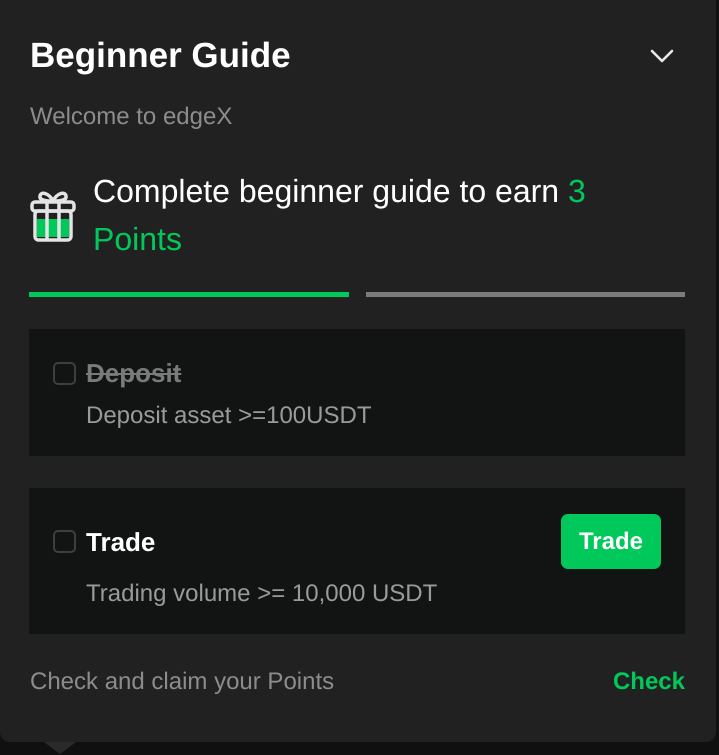 The image size is (719, 755). Describe the element at coordinates (160, 56) in the screenshot. I see `panel-title: Beginner Guide` at that location.